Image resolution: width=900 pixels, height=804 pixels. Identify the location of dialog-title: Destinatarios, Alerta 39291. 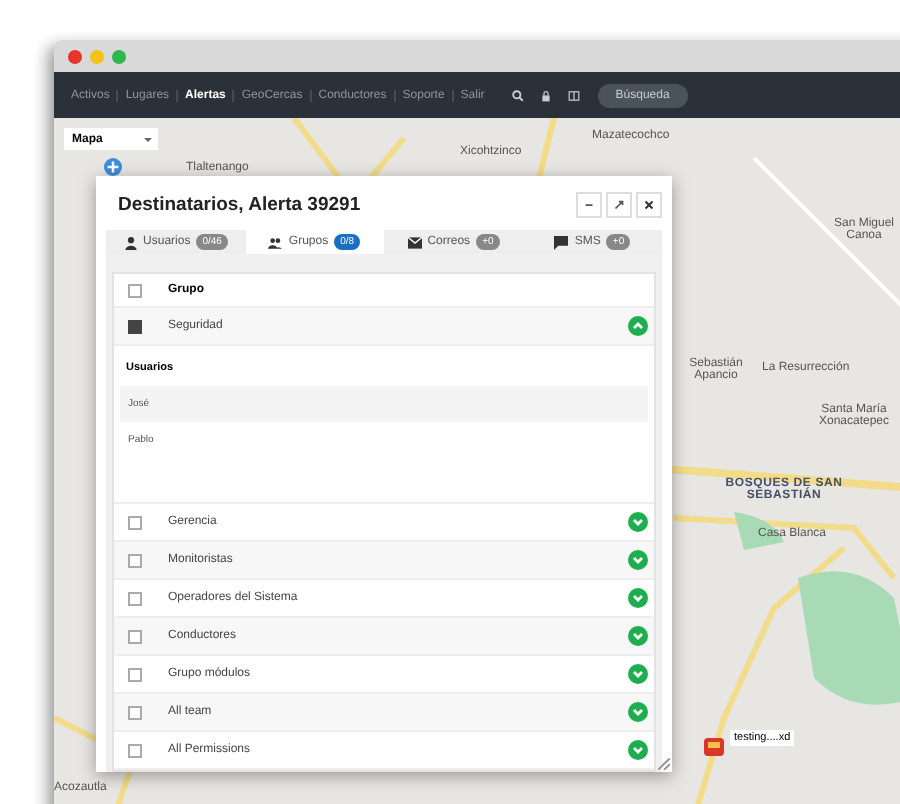
(240, 205).